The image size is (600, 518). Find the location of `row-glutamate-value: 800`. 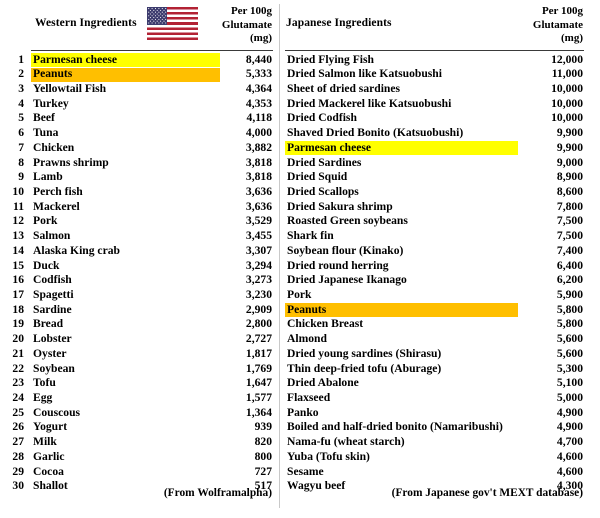

row-glutamate-value: 800 is located at coordinates (263, 456).